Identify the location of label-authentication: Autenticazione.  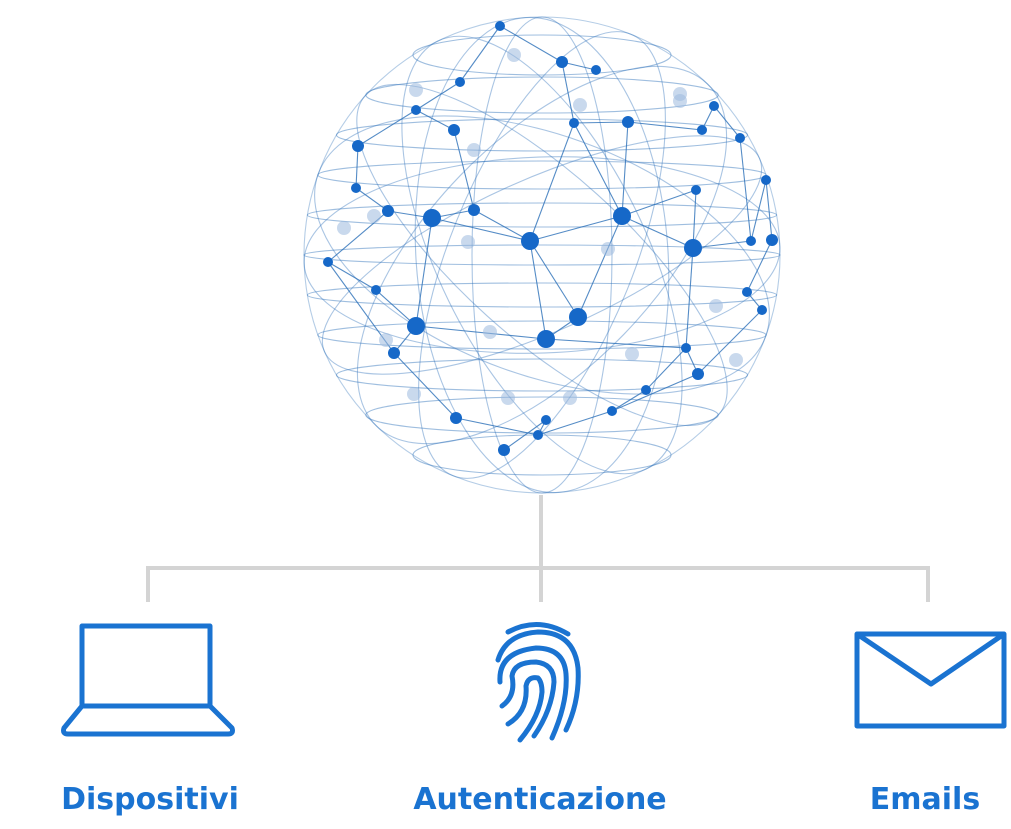
(540, 799).